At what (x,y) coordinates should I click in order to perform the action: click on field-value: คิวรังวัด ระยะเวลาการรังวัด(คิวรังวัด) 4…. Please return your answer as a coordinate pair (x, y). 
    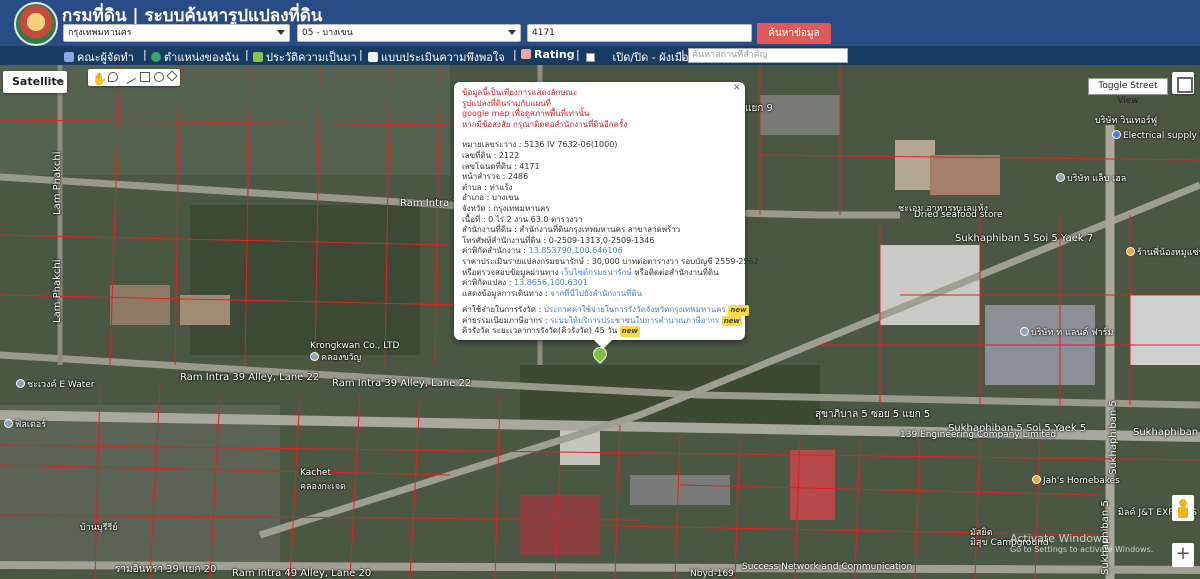
    Looking at the image, I should click on (540, 331).